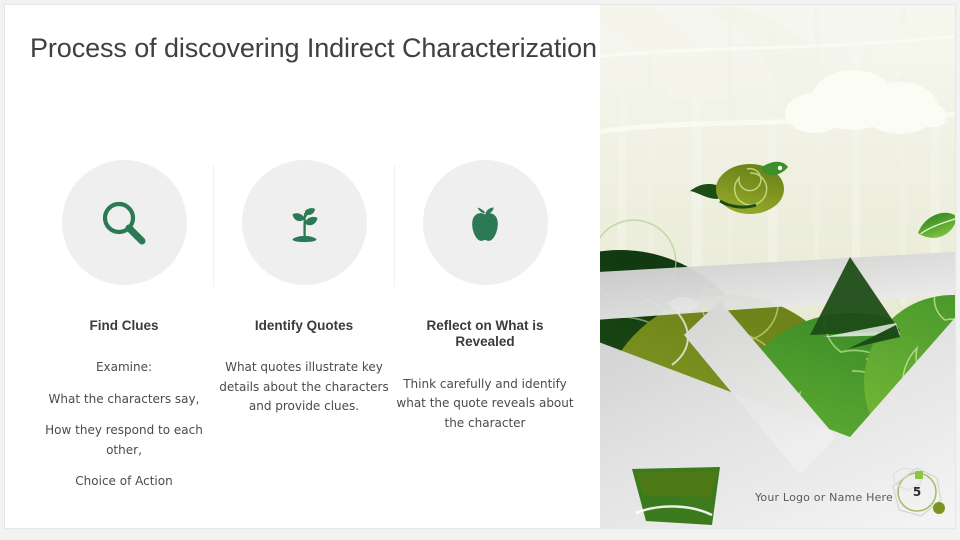 The height and width of the screenshot is (540, 960). I want to click on column-heading: Reflect on What is Revealed, so click(485, 334).